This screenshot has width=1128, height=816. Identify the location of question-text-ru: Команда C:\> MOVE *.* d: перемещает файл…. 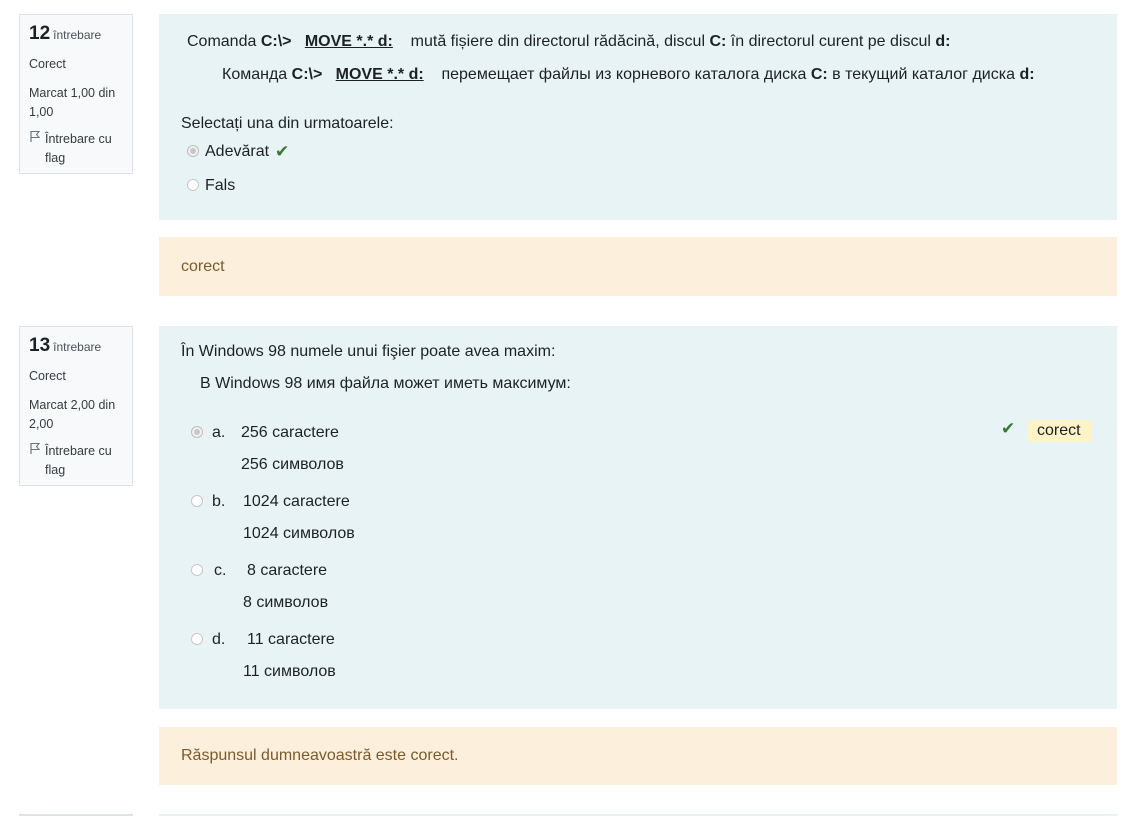
(628, 74).